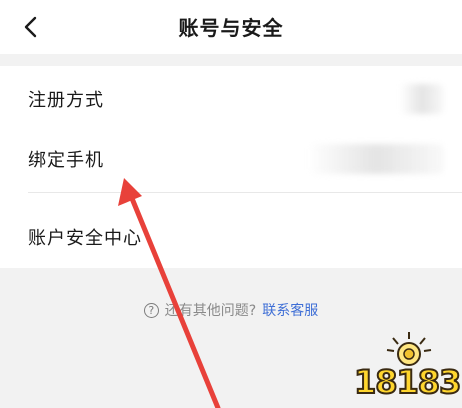  I want to click on help-line: ? 还有其他问题? 联系客服, so click(231, 310).